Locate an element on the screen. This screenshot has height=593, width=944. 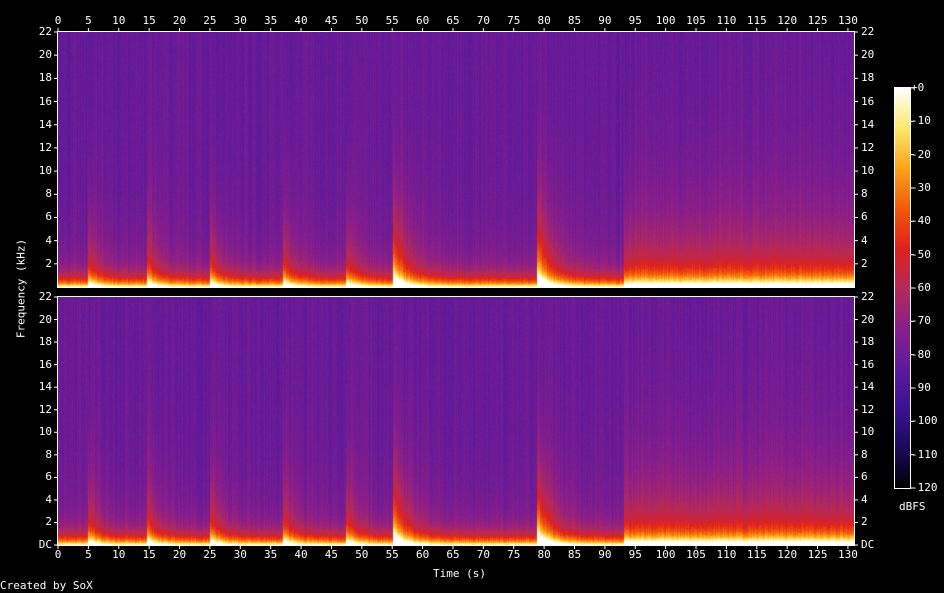
colorbar-tick-label: -10 is located at coordinates (921, 121).